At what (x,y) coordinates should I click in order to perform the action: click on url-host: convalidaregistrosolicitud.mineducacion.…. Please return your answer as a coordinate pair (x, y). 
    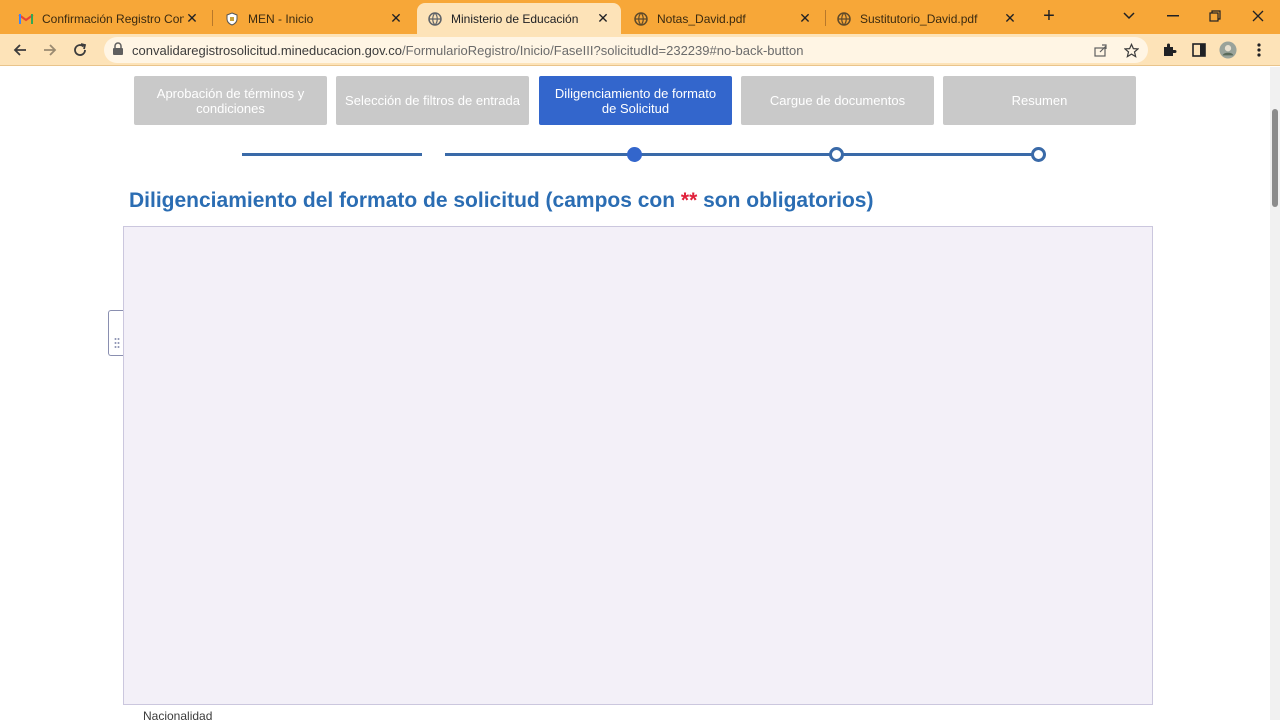
    Looking at the image, I should click on (267, 50).